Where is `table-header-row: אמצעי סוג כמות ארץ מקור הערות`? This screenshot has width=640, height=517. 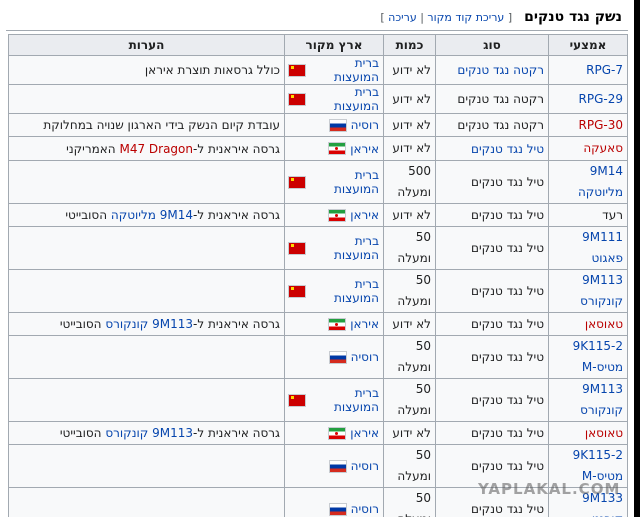 table-header-row: אמצעי סוג כמות ארץ מקור הערות is located at coordinates (318, 45).